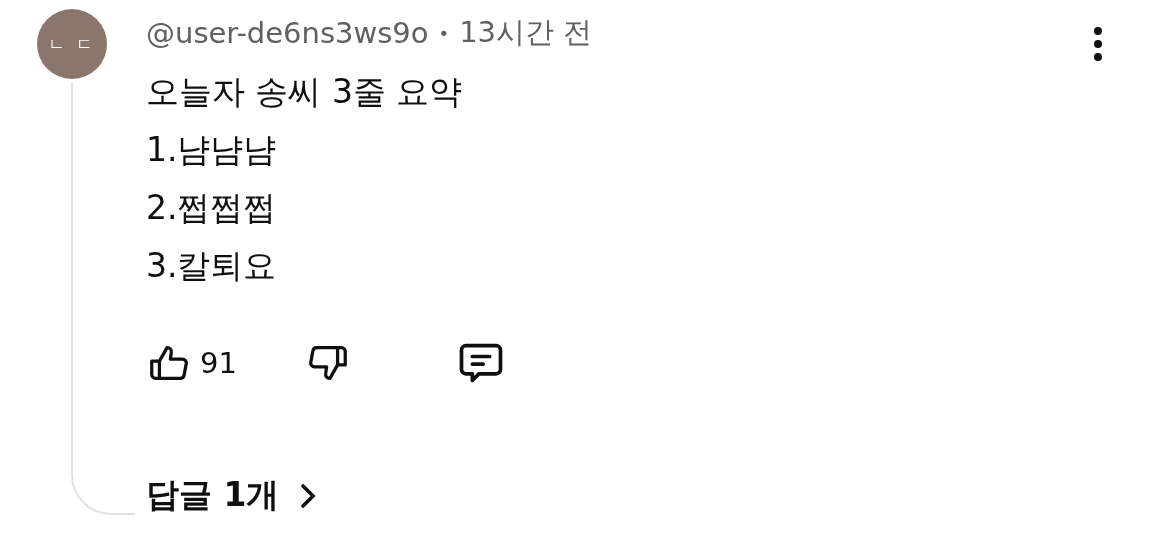  Describe the element at coordinates (212, 150) in the screenshot. I see `comment-line: 1.냠냠냠` at that location.